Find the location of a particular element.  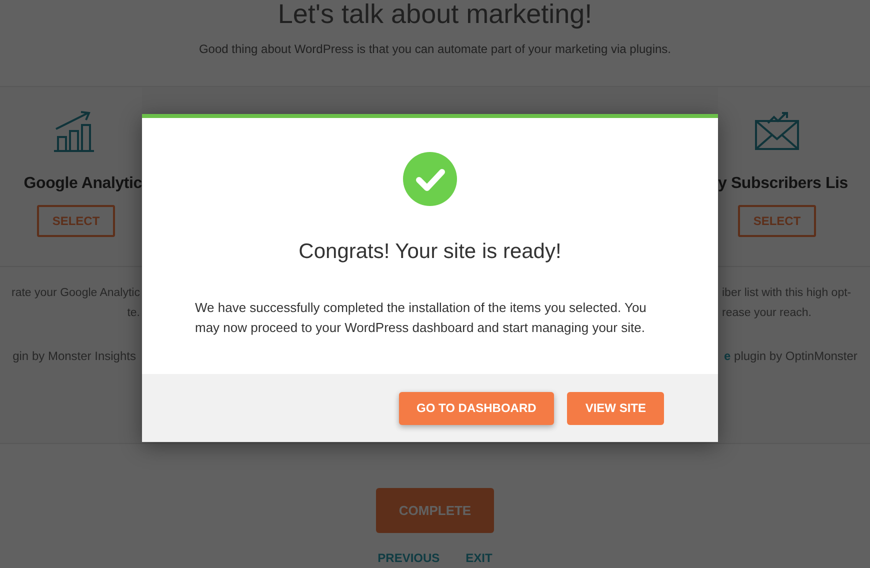

card-description: rease your reach. is located at coordinates (766, 313).